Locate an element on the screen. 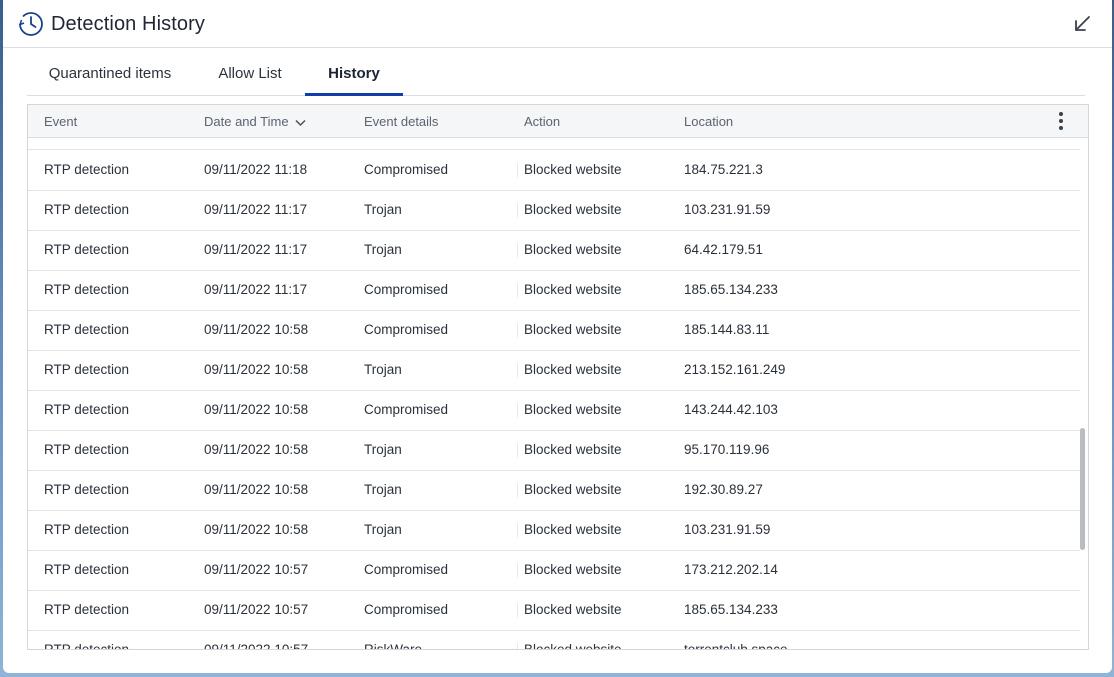  cell-location: 192.30.89.27 is located at coordinates (723, 489).